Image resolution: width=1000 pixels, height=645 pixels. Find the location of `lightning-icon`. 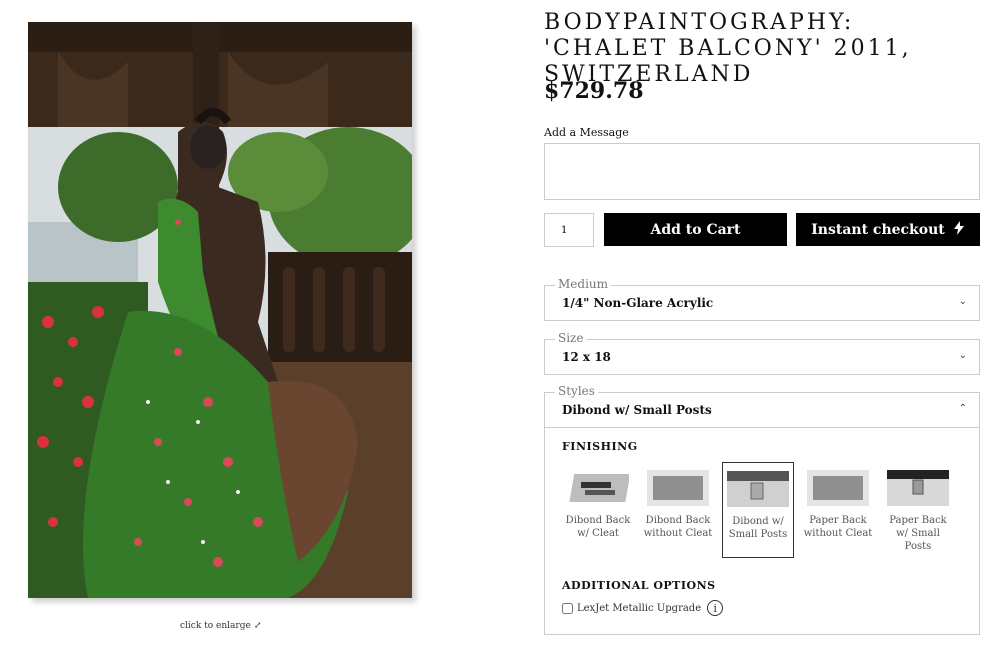

lightning-icon is located at coordinates (959, 229).